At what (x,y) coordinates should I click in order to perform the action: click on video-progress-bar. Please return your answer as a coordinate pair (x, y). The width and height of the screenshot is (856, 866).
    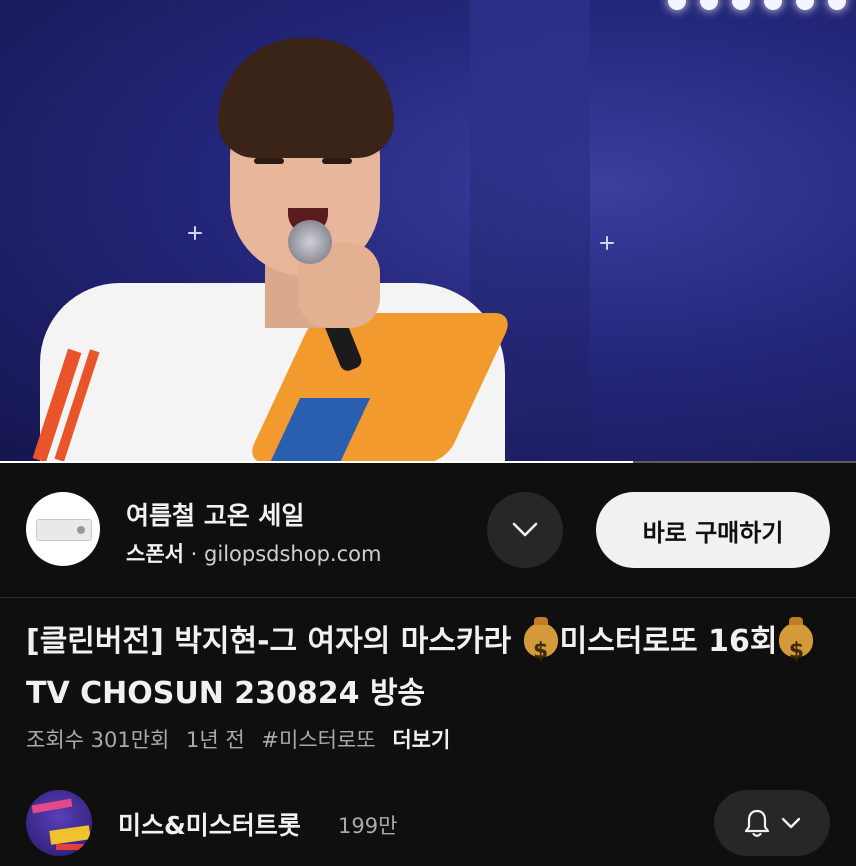
    Looking at the image, I should click on (428, 462).